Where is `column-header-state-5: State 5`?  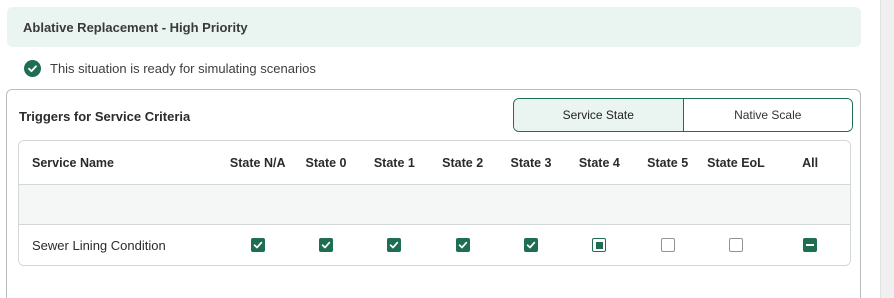
column-header-state-5: State 5 is located at coordinates (668, 162).